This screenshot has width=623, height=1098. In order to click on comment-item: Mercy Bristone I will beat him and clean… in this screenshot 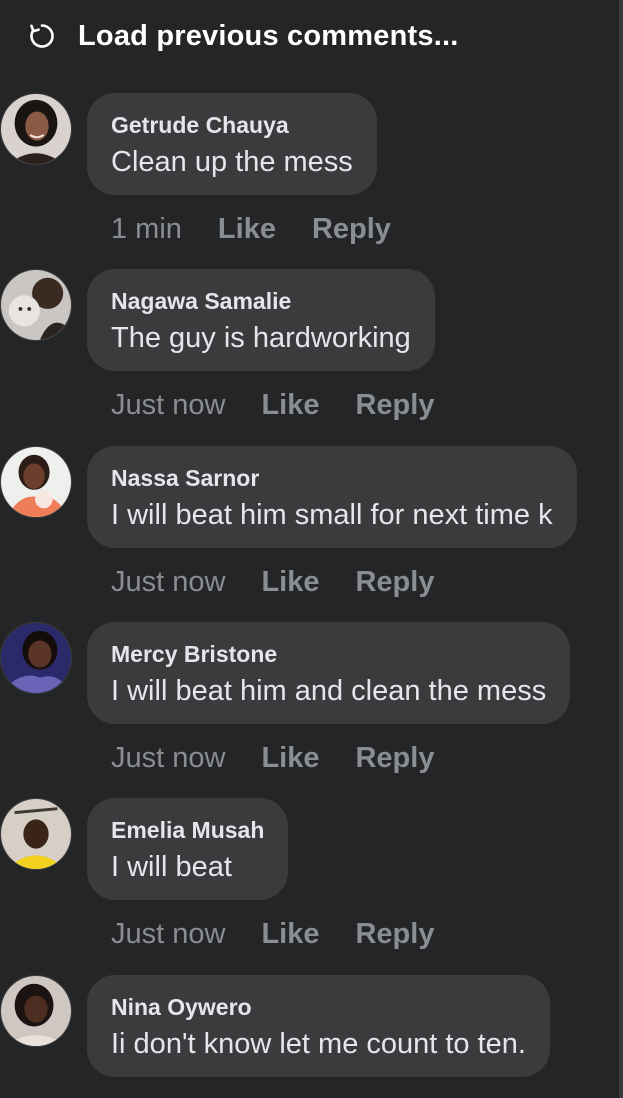, I will do `click(309, 702)`.